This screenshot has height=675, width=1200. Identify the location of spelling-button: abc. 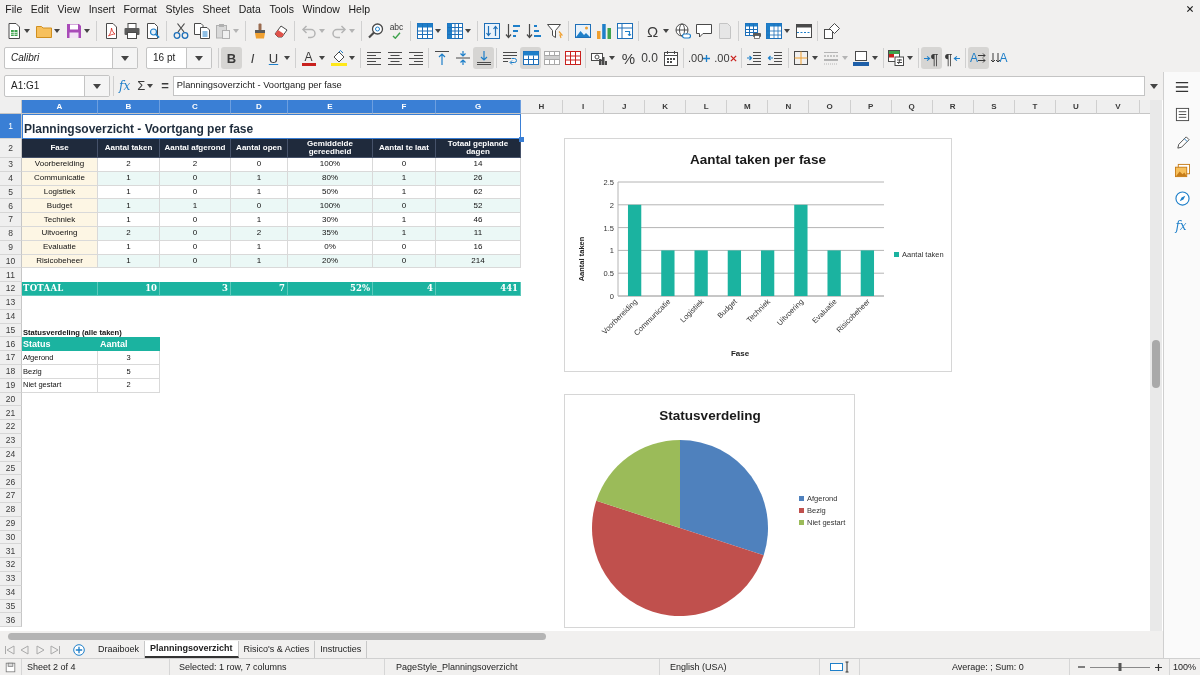
(396, 31).